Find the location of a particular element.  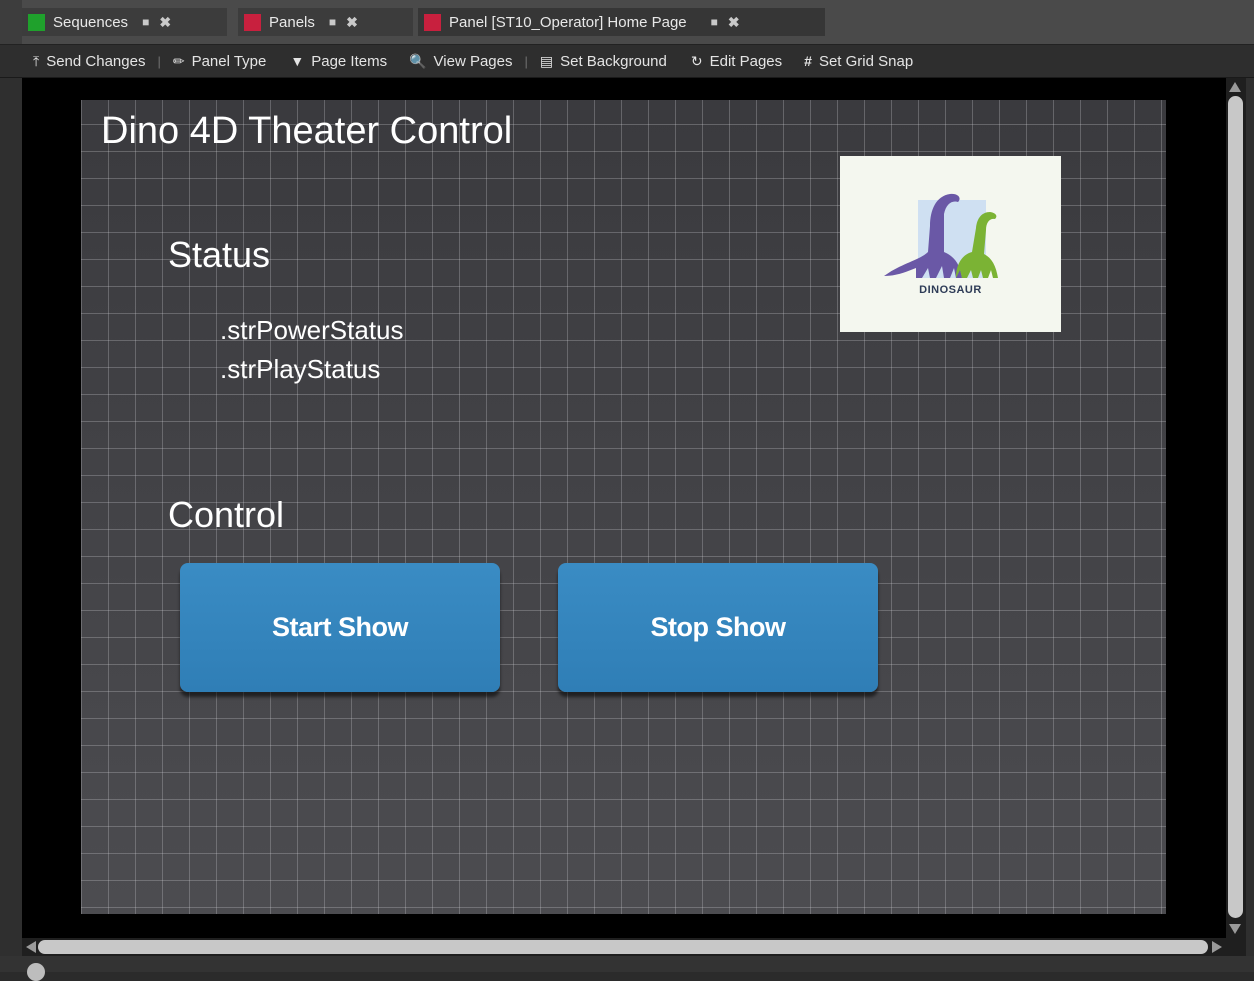

background-icon: ▤ is located at coordinates (546, 60).